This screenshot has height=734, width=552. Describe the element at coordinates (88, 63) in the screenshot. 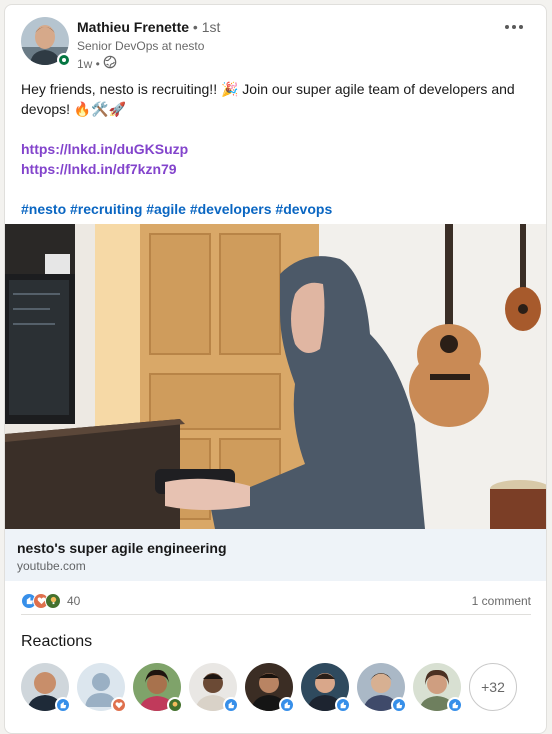

I see `post-time: 1w •` at that location.